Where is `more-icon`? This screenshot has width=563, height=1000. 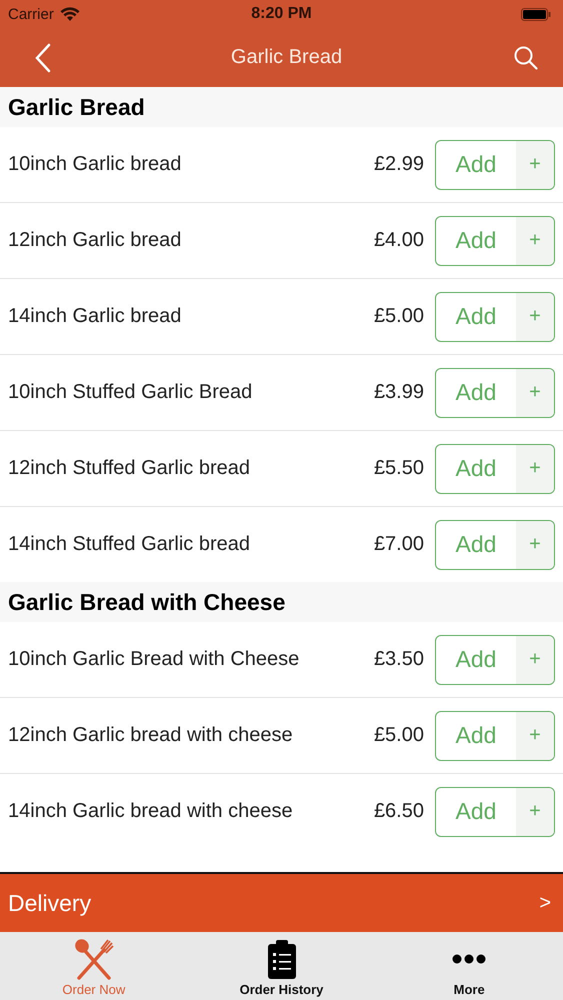
more-icon is located at coordinates (469, 959).